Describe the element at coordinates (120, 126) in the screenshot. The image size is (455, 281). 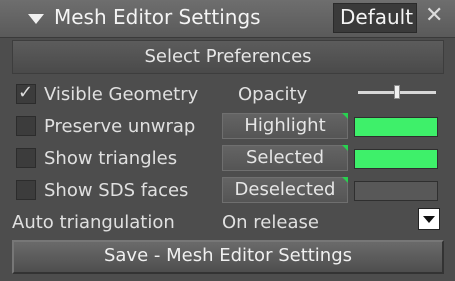
I see `preserve-unwrap-label: Preserve unwrap` at that location.